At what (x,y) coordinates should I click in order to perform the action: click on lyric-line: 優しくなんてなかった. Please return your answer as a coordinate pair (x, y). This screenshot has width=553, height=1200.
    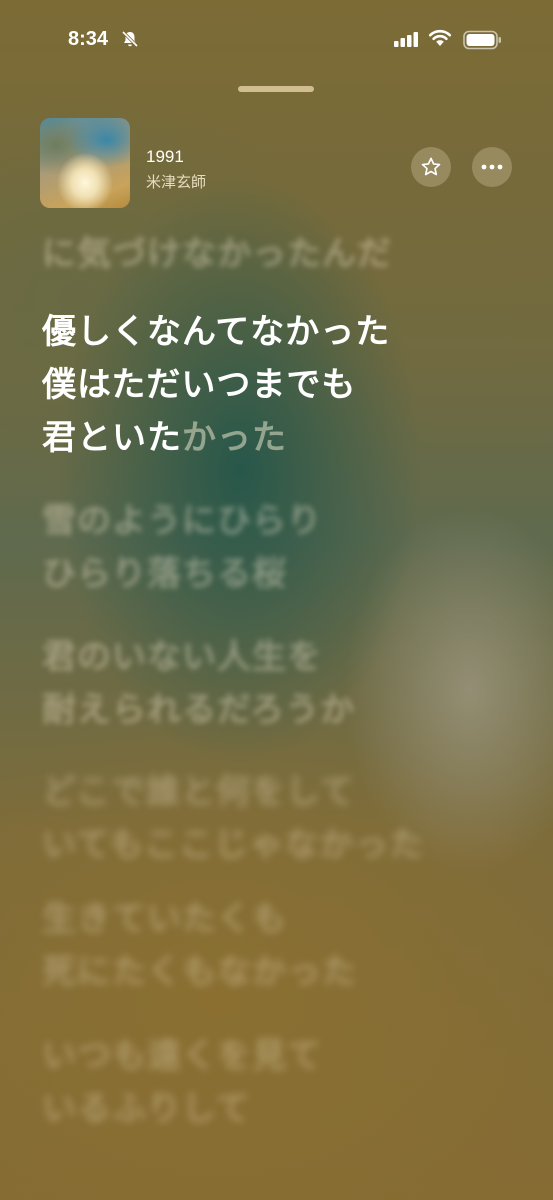
    Looking at the image, I should click on (216, 332).